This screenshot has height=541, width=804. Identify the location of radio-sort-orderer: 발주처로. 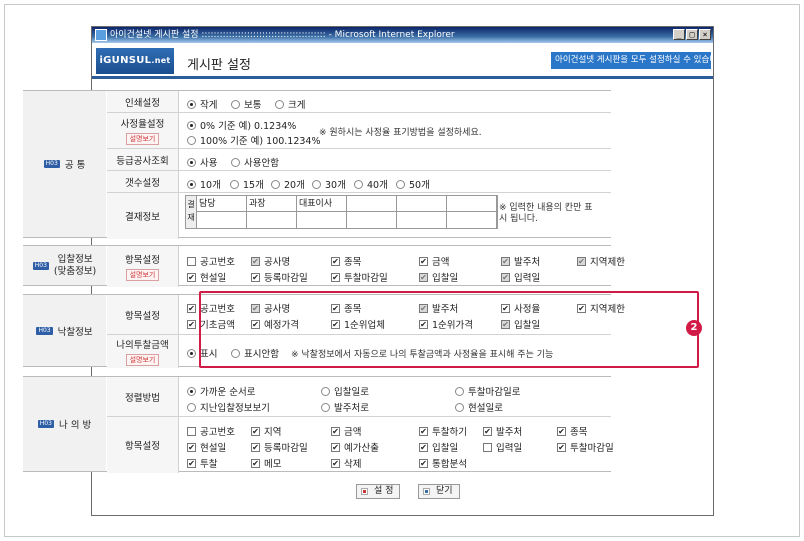
(345, 407).